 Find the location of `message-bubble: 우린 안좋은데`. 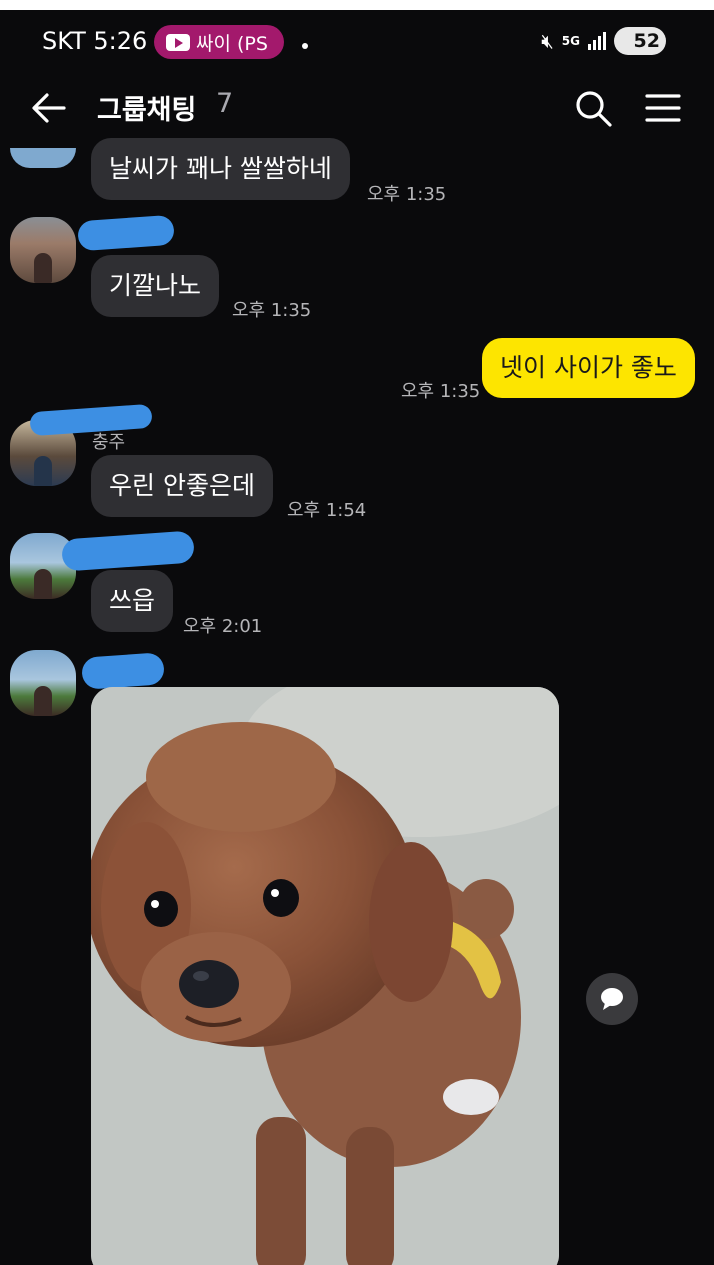

message-bubble: 우린 안좋은데 is located at coordinates (182, 486).